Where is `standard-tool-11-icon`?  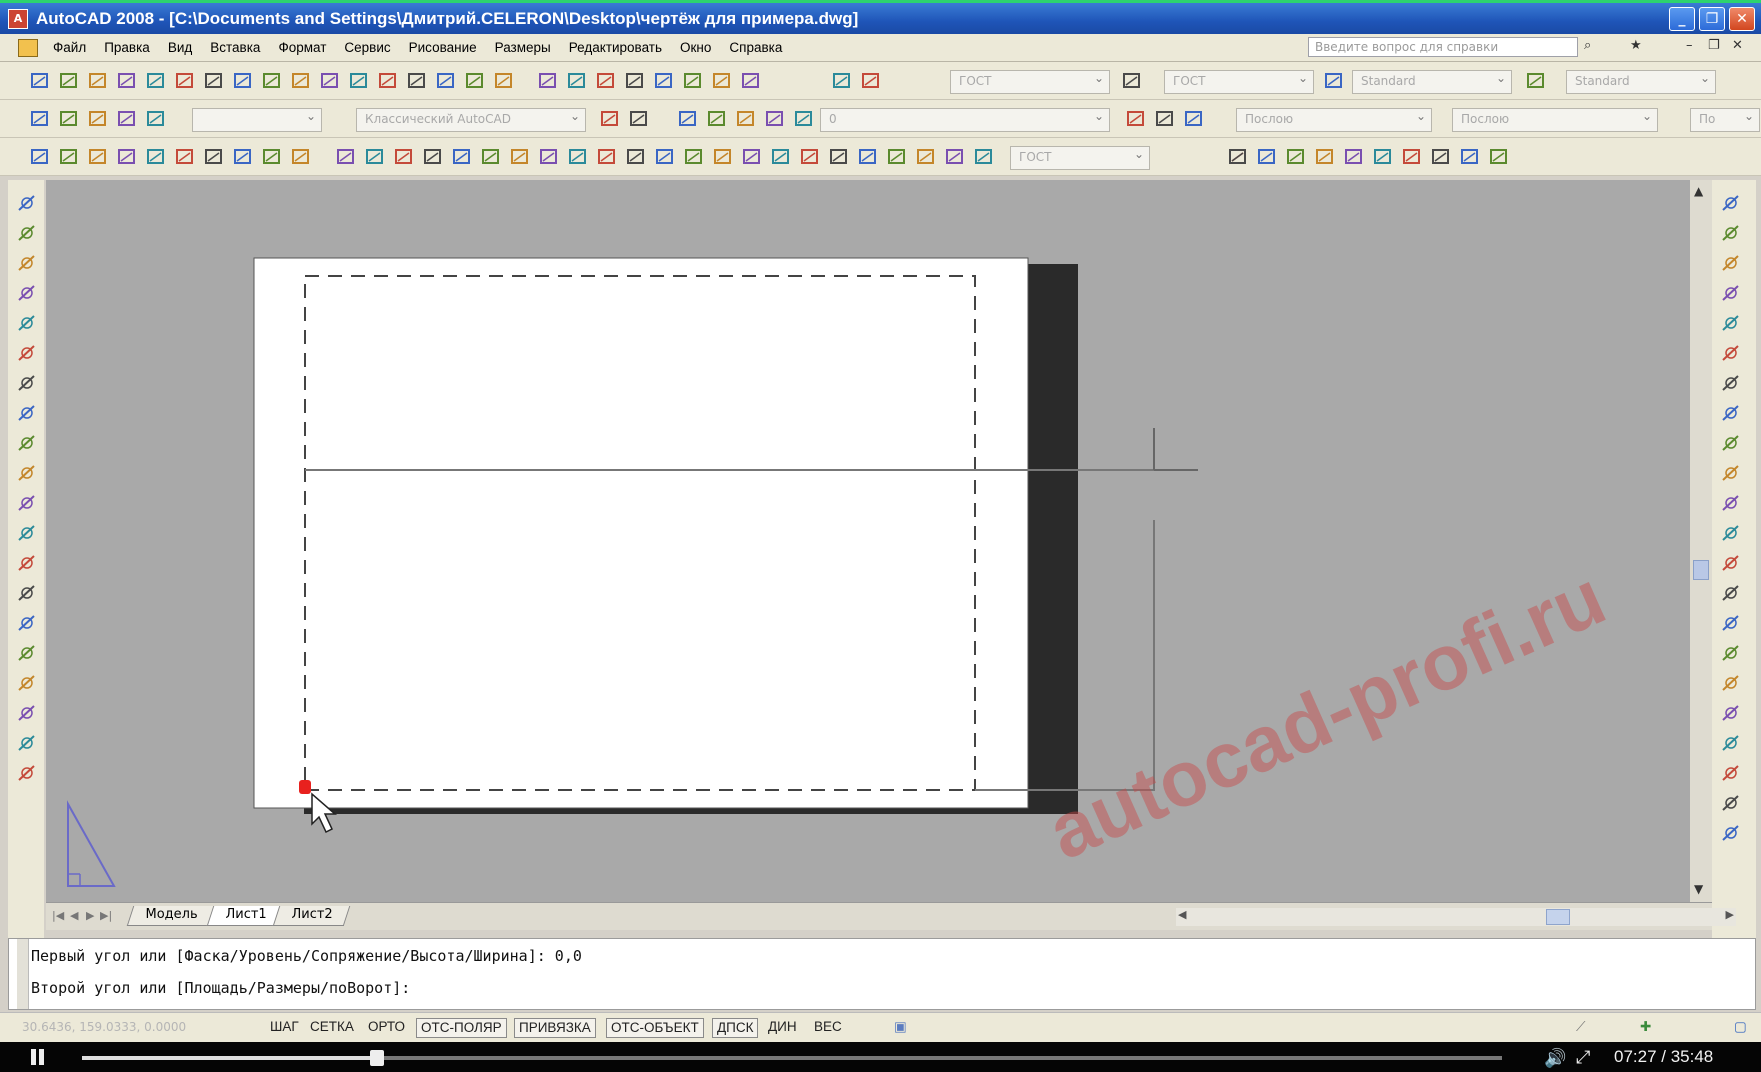
standard-tool-11-icon is located at coordinates (330, 81).